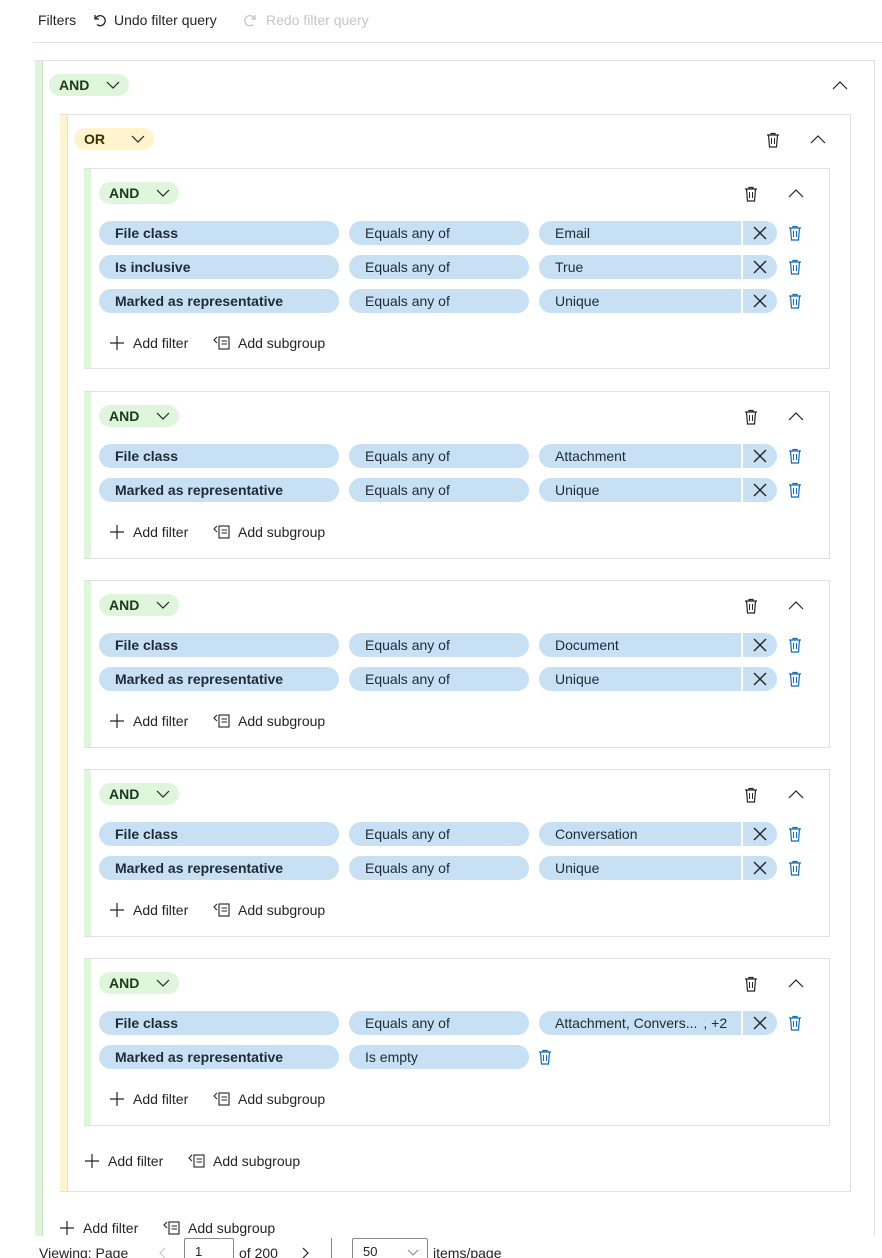  Describe the element at coordinates (89, 85) in the screenshot. I see `root-operator-dropdown: AND` at that location.